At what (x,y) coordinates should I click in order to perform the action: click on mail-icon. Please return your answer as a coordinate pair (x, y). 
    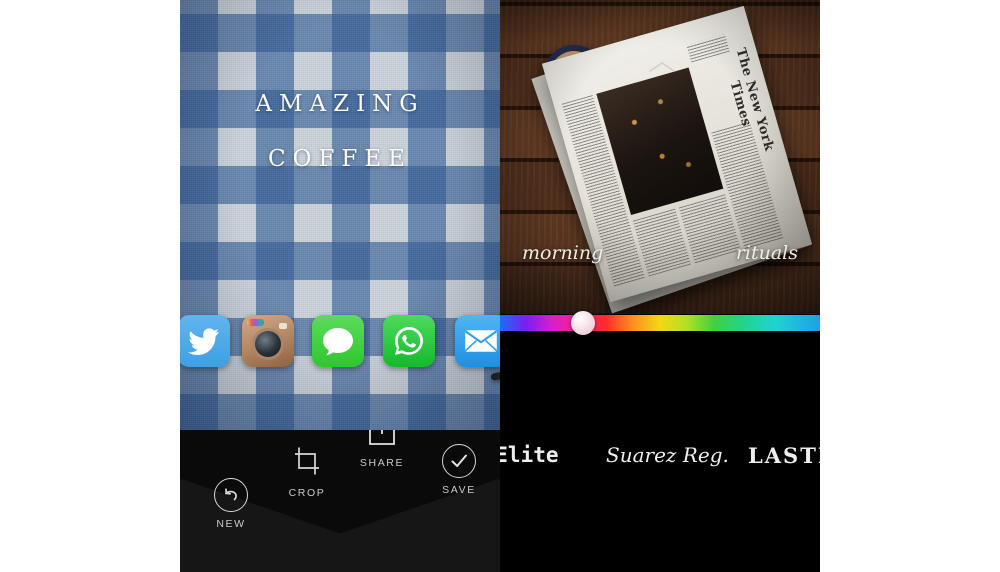
    Looking at the image, I should click on (477, 341).